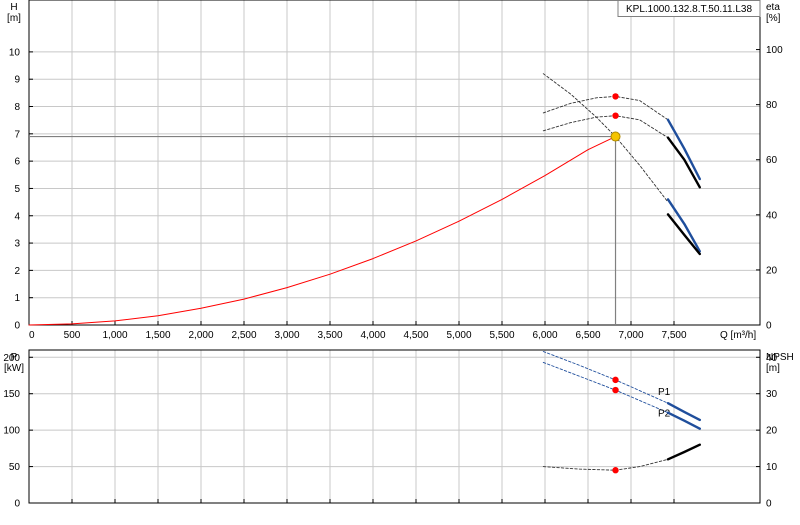 The image size is (800, 525). What do you see at coordinates (772, 394) in the screenshot?
I see `right-axis-tick-label: 30` at bounding box center [772, 394].